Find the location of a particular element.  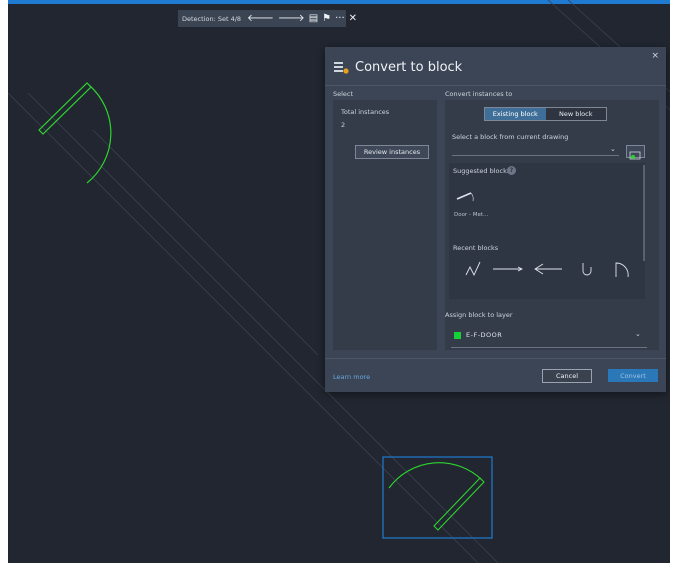

assign-layer-label: Assign block to layer is located at coordinates (479, 315).